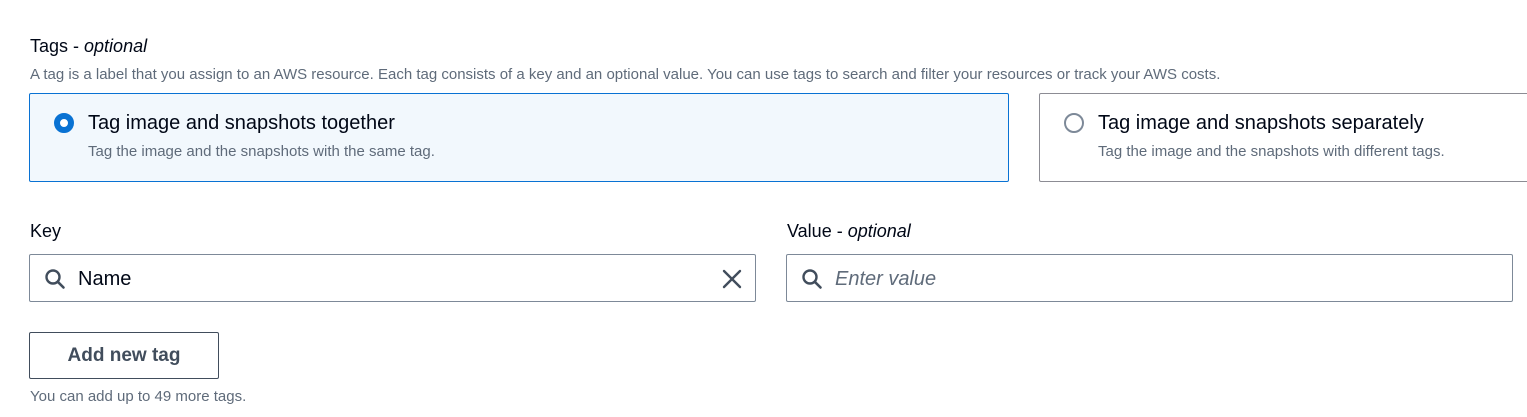 The width and height of the screenshot is (1527, 417). Describe the element at coordinates (46, 231) in the screenshot. I see `key-label: Key` at that location.